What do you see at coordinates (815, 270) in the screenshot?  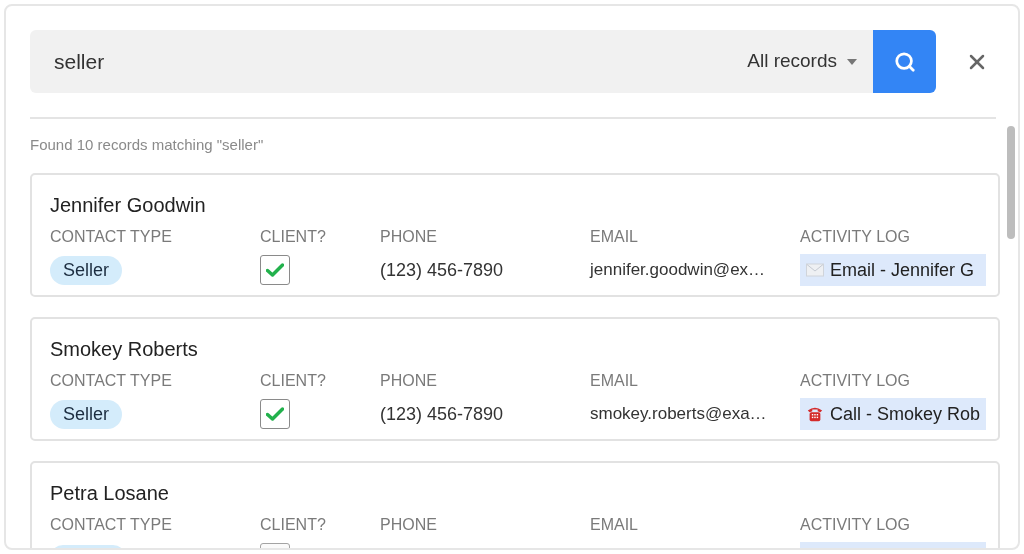 I see `envelope-icon` at bounding box center [815, 270].